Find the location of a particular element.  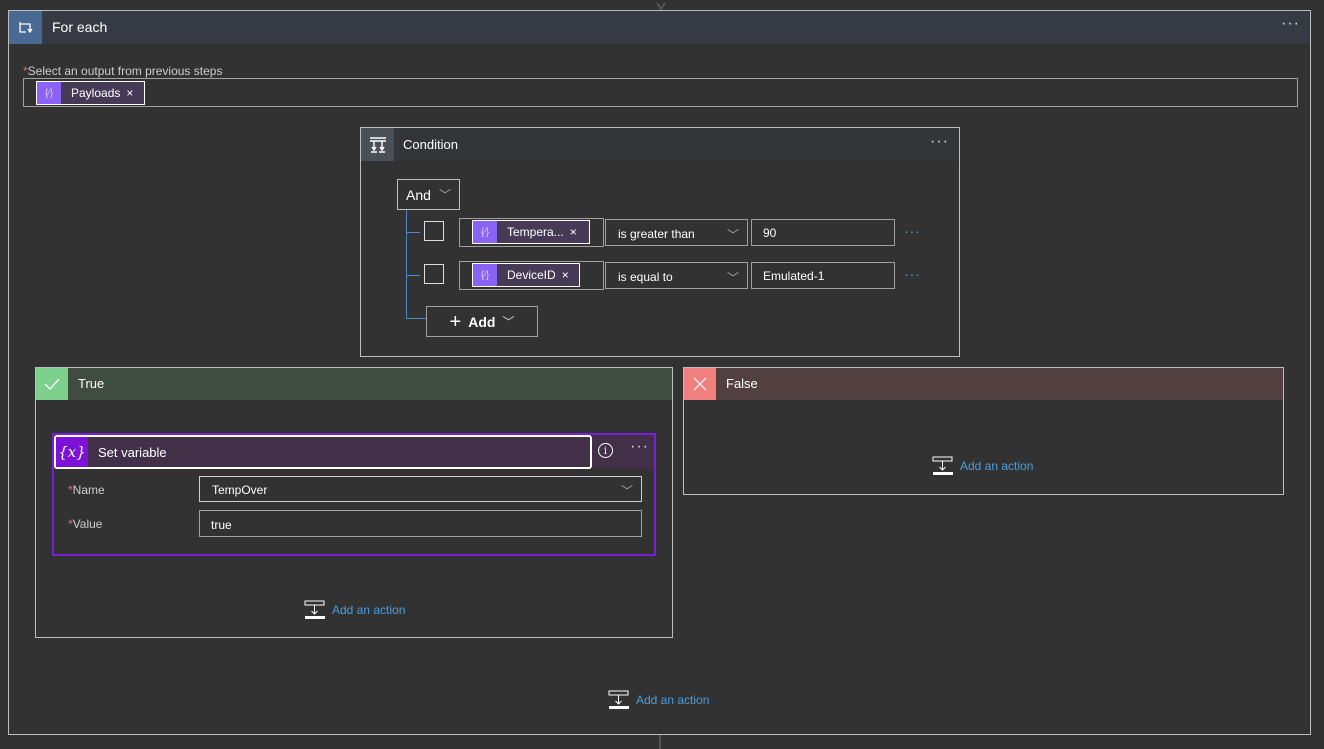

condition-title: Condition is located at coordinates (430, 144).